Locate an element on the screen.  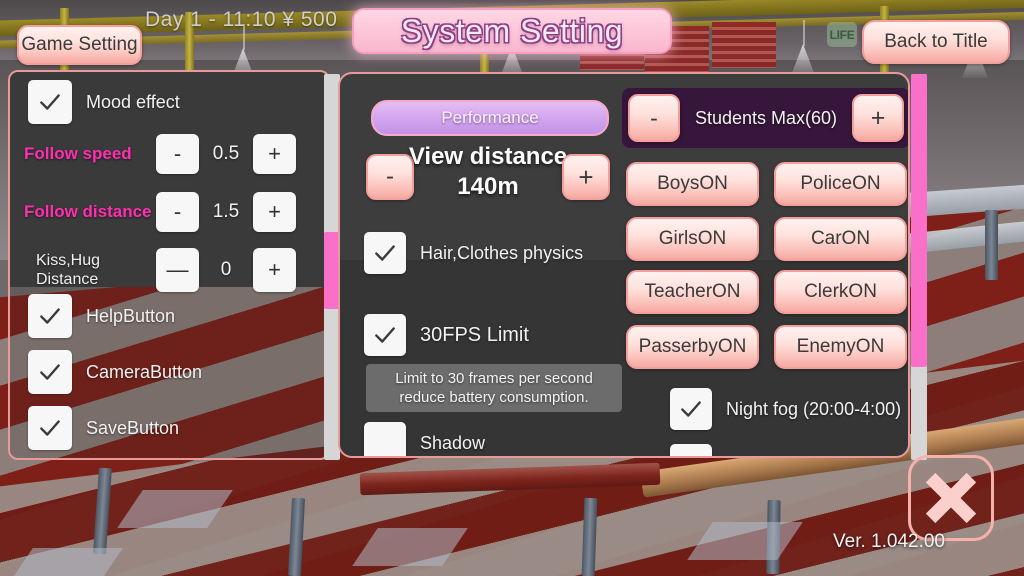
view-distance-value: 140m is located at coordinates (488, 186).